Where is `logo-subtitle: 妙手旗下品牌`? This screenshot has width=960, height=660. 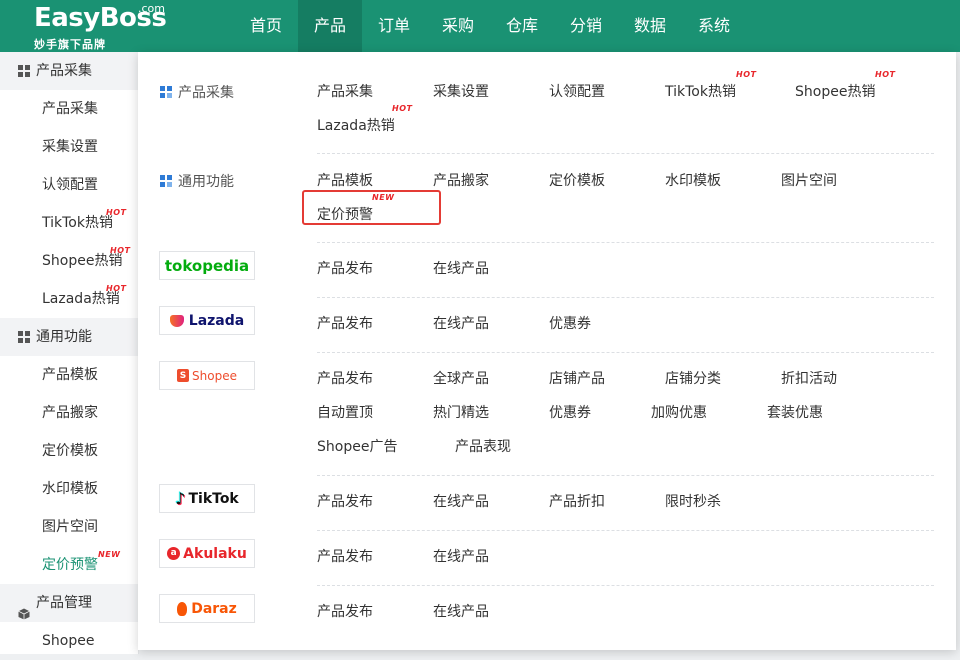
logo-subtitle: 妙手旗下品牌 is located at coordinates (70, 44).